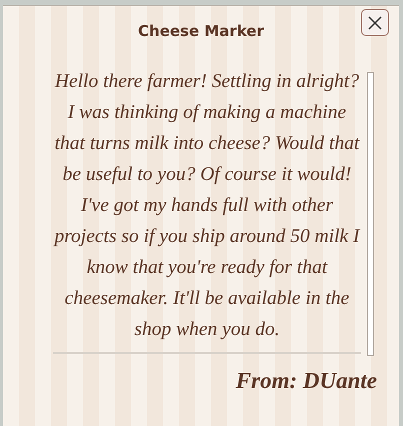  I want to click on close-icon, so click(375, 22).